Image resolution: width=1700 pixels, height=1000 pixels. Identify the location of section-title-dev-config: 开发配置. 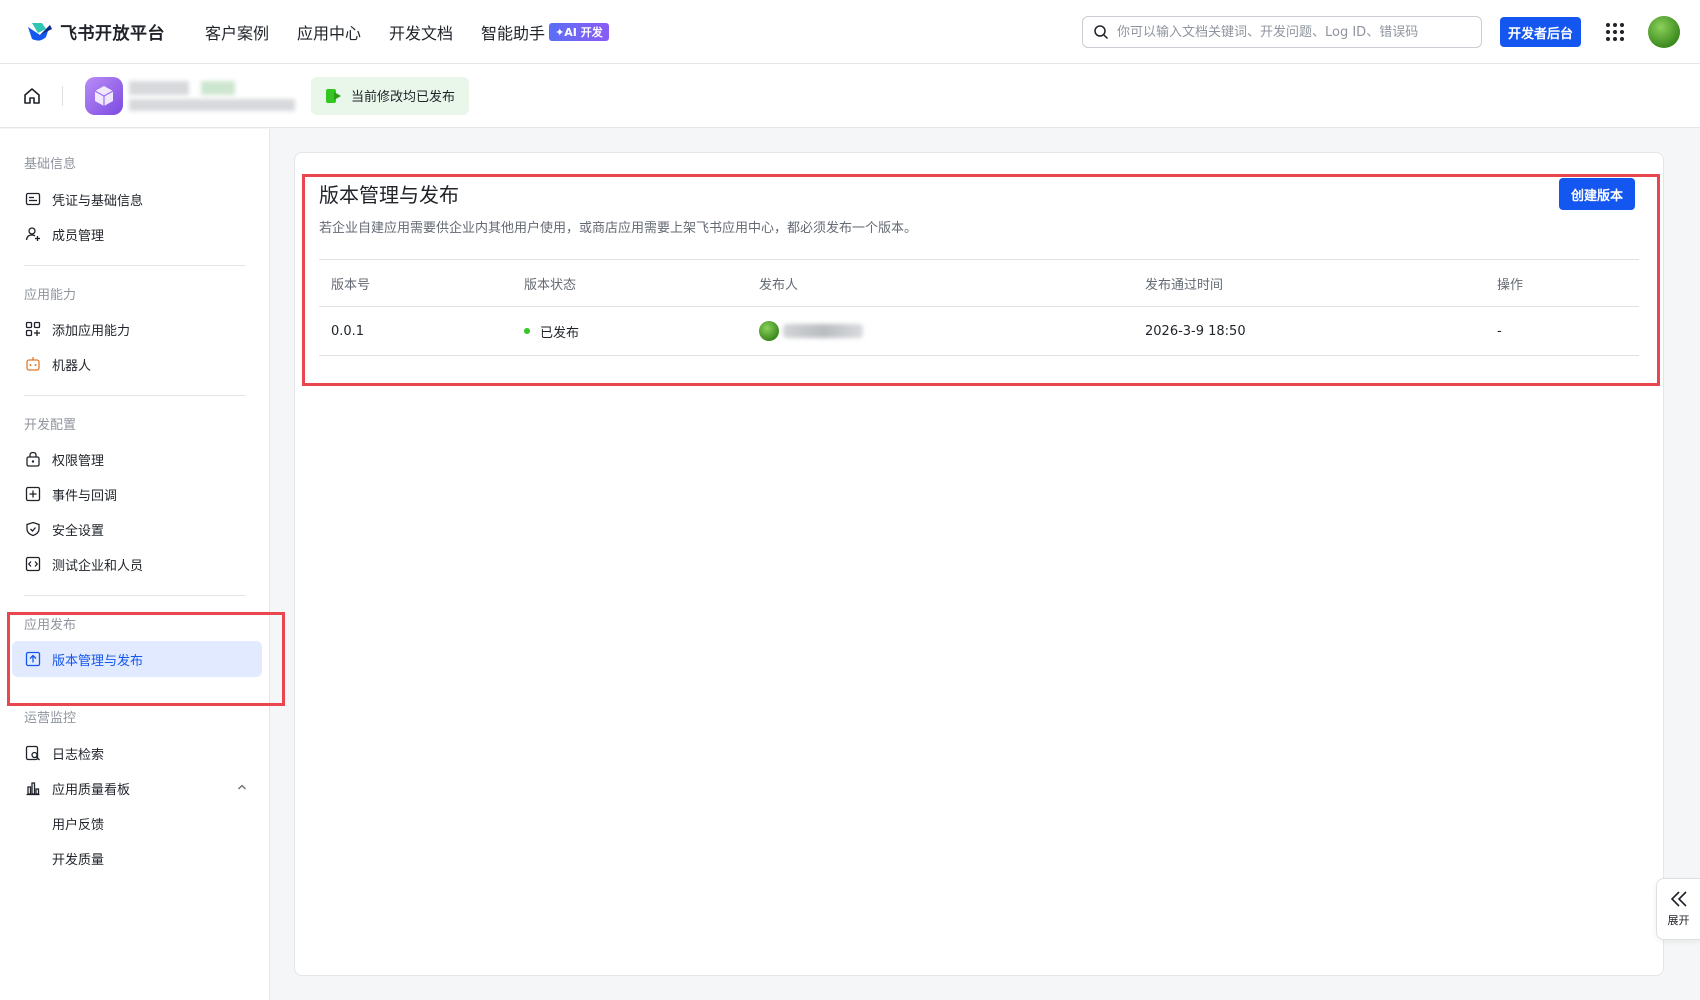
(50, 425).